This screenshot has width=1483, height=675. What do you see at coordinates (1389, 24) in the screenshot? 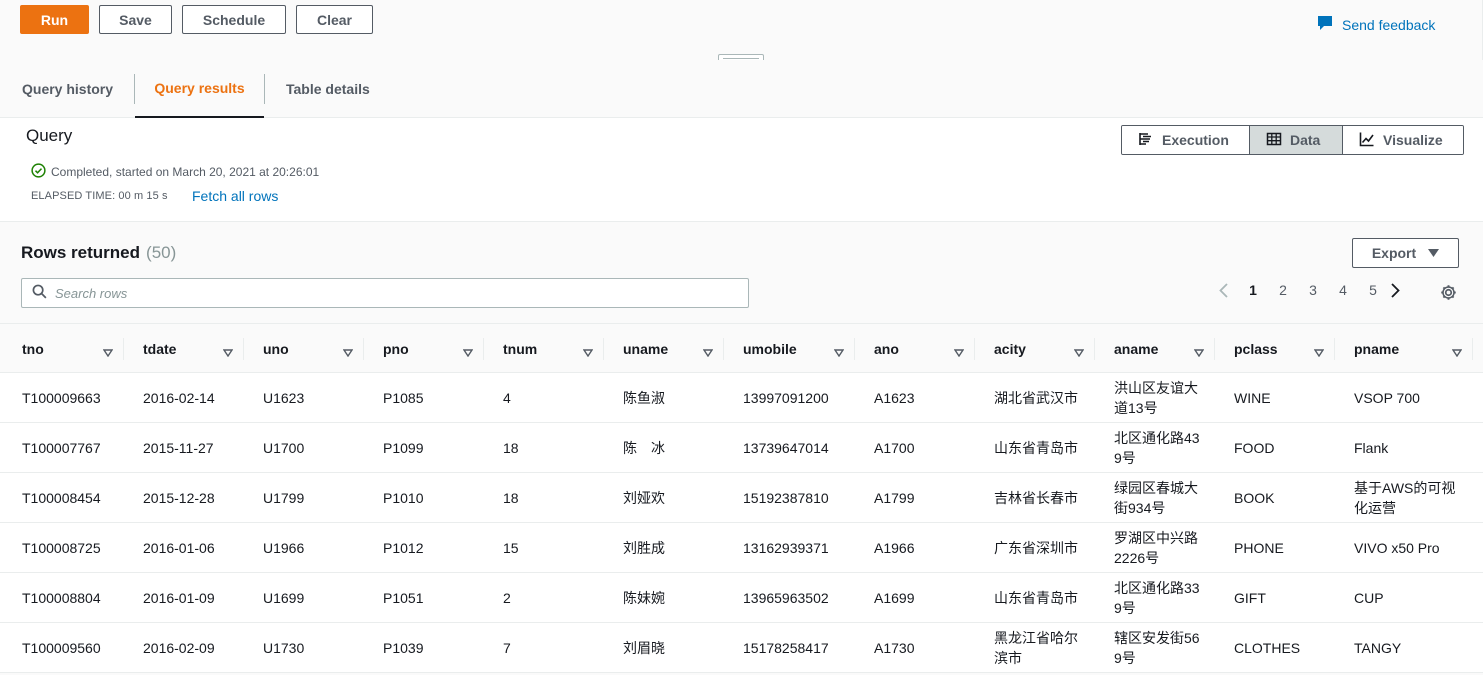
I see `send-feedback-label: Send feedback` at bounding box center [1389, 24].